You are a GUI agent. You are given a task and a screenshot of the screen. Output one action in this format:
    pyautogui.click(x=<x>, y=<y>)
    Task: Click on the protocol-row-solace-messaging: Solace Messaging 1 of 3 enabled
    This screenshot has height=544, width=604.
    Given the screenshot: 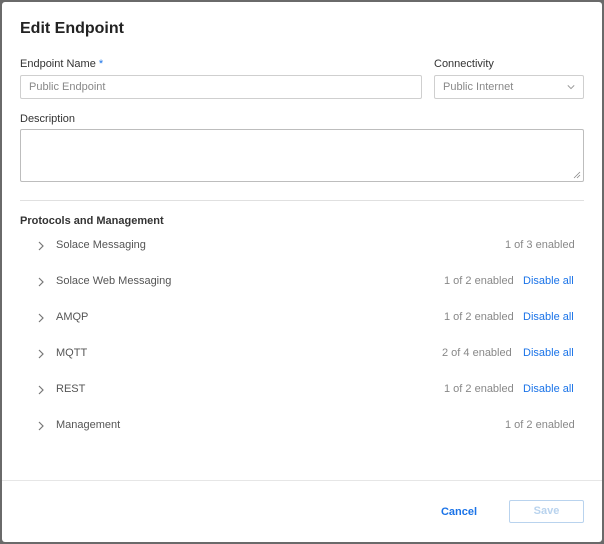 What is the action you would take?
    pyautogui.click(x=302, y=246)
    